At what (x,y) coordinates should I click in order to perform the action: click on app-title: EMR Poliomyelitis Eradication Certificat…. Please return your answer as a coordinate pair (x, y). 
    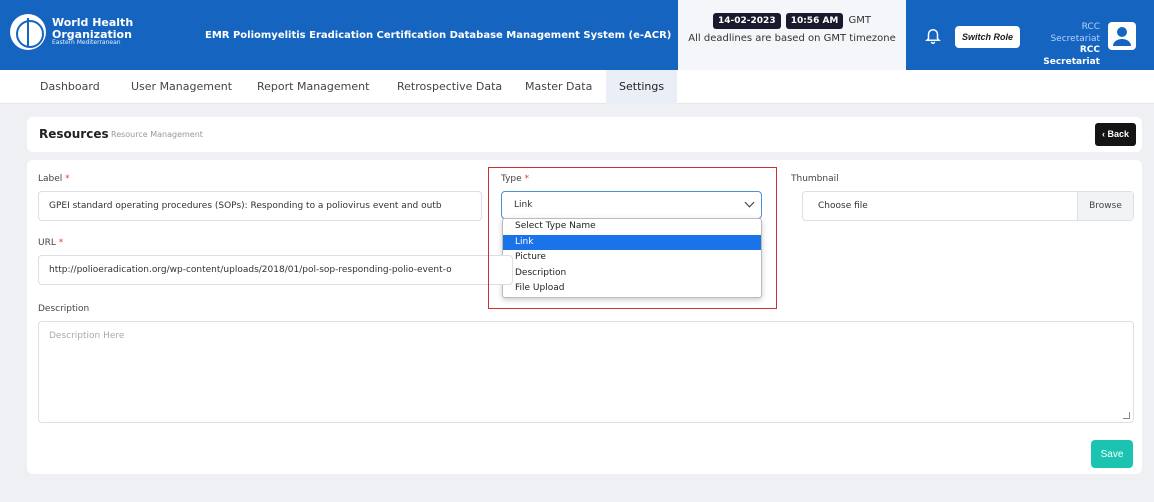
    Looking at the image, I should click on (438, 35).